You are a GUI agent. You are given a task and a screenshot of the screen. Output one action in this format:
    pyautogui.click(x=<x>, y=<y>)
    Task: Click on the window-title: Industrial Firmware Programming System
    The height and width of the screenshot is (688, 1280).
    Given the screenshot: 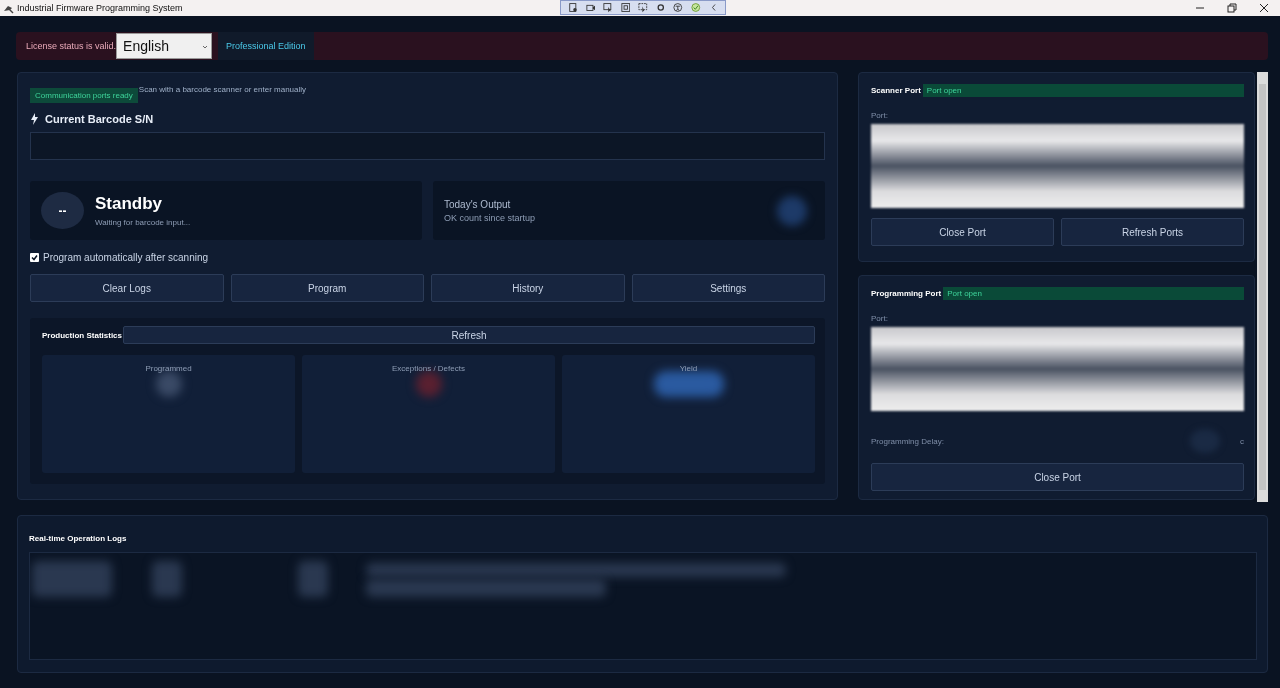 What is the action you would take?
    pyautogui.click(x=100, y=8)
    